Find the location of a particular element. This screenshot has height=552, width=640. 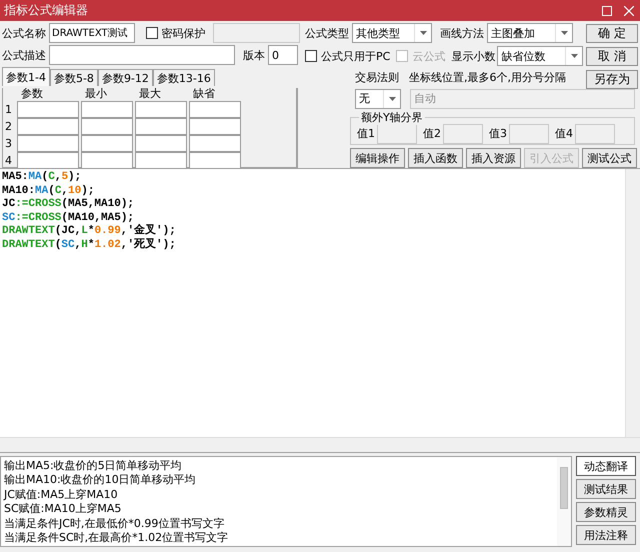

scrollbar-thumb is located at coordinates (564, 488).